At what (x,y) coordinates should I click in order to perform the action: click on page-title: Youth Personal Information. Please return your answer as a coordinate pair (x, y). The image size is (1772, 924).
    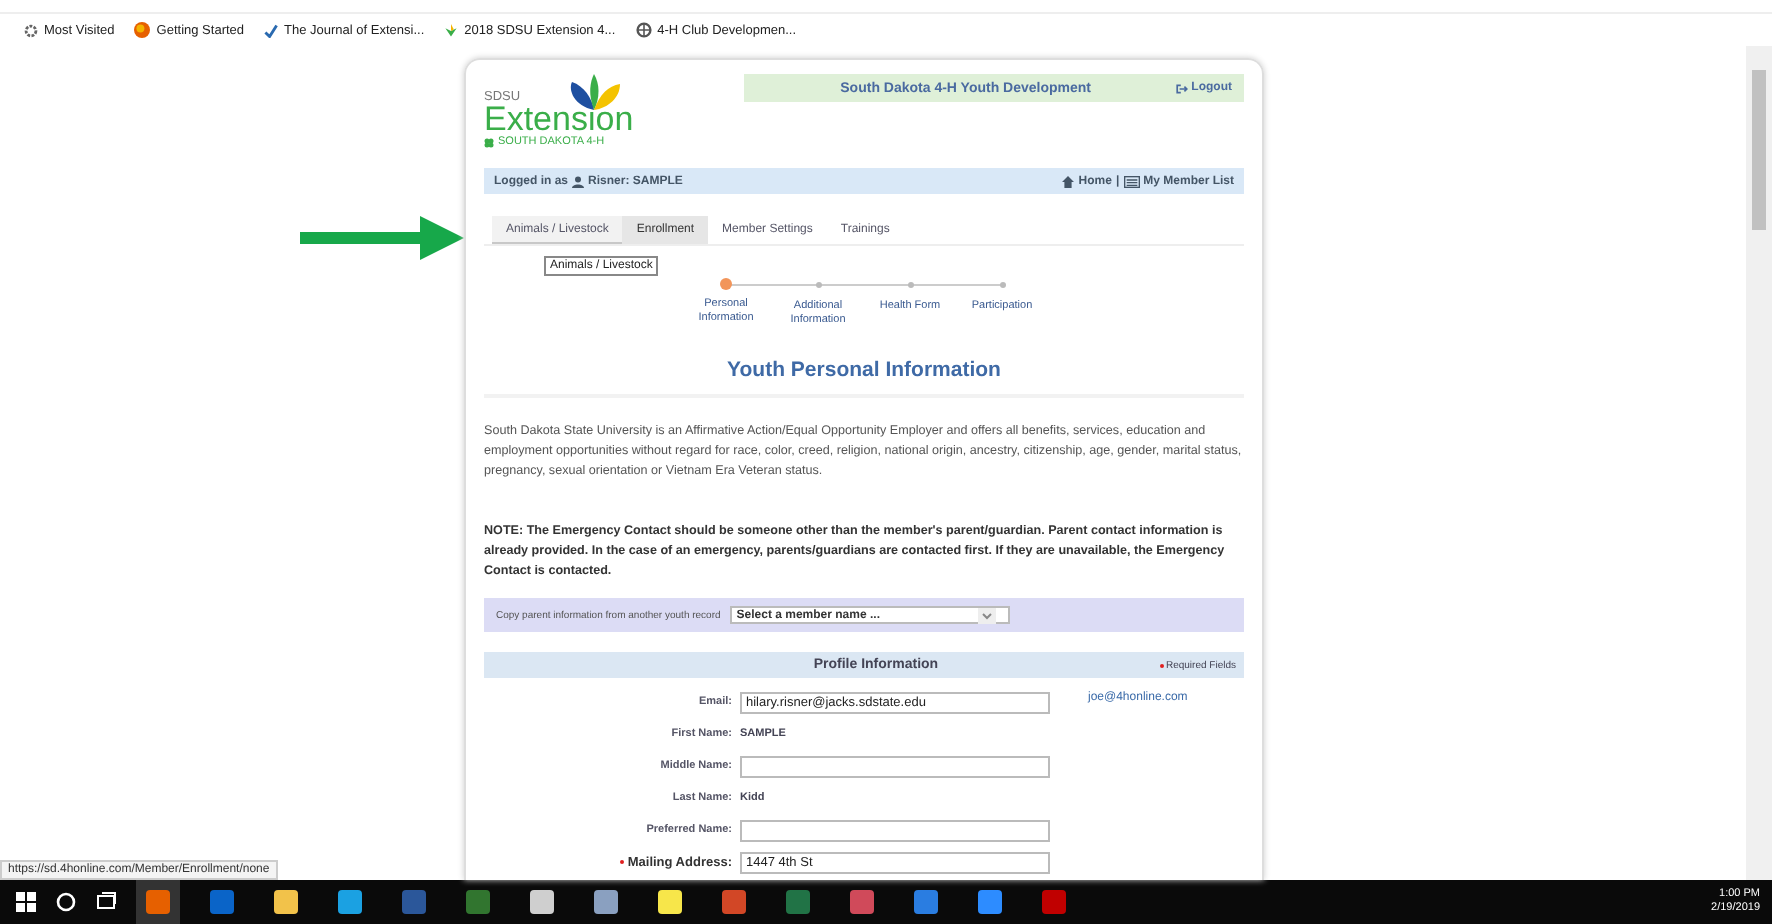
    Looking at the image, I should click on (864, 370).